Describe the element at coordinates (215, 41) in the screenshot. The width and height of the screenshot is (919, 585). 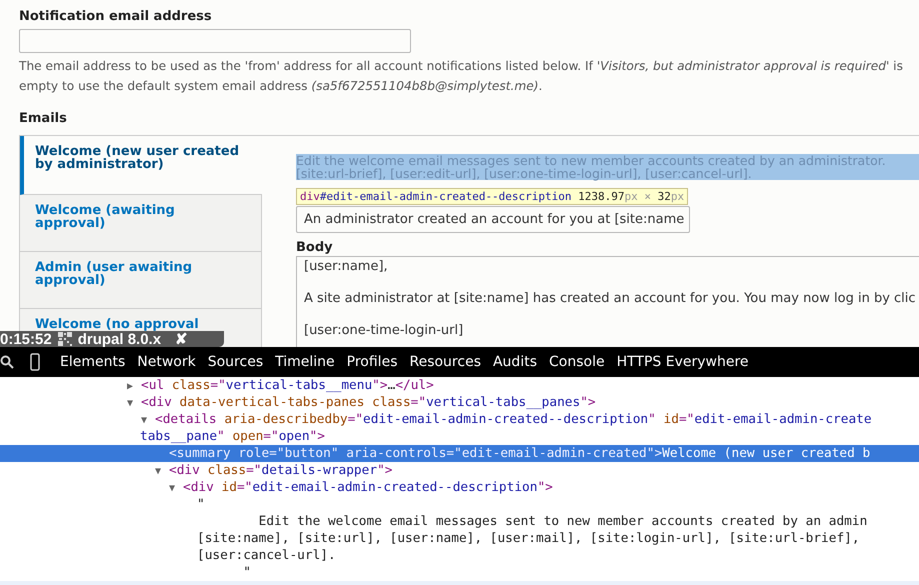
I see `email-input-field` at that location.